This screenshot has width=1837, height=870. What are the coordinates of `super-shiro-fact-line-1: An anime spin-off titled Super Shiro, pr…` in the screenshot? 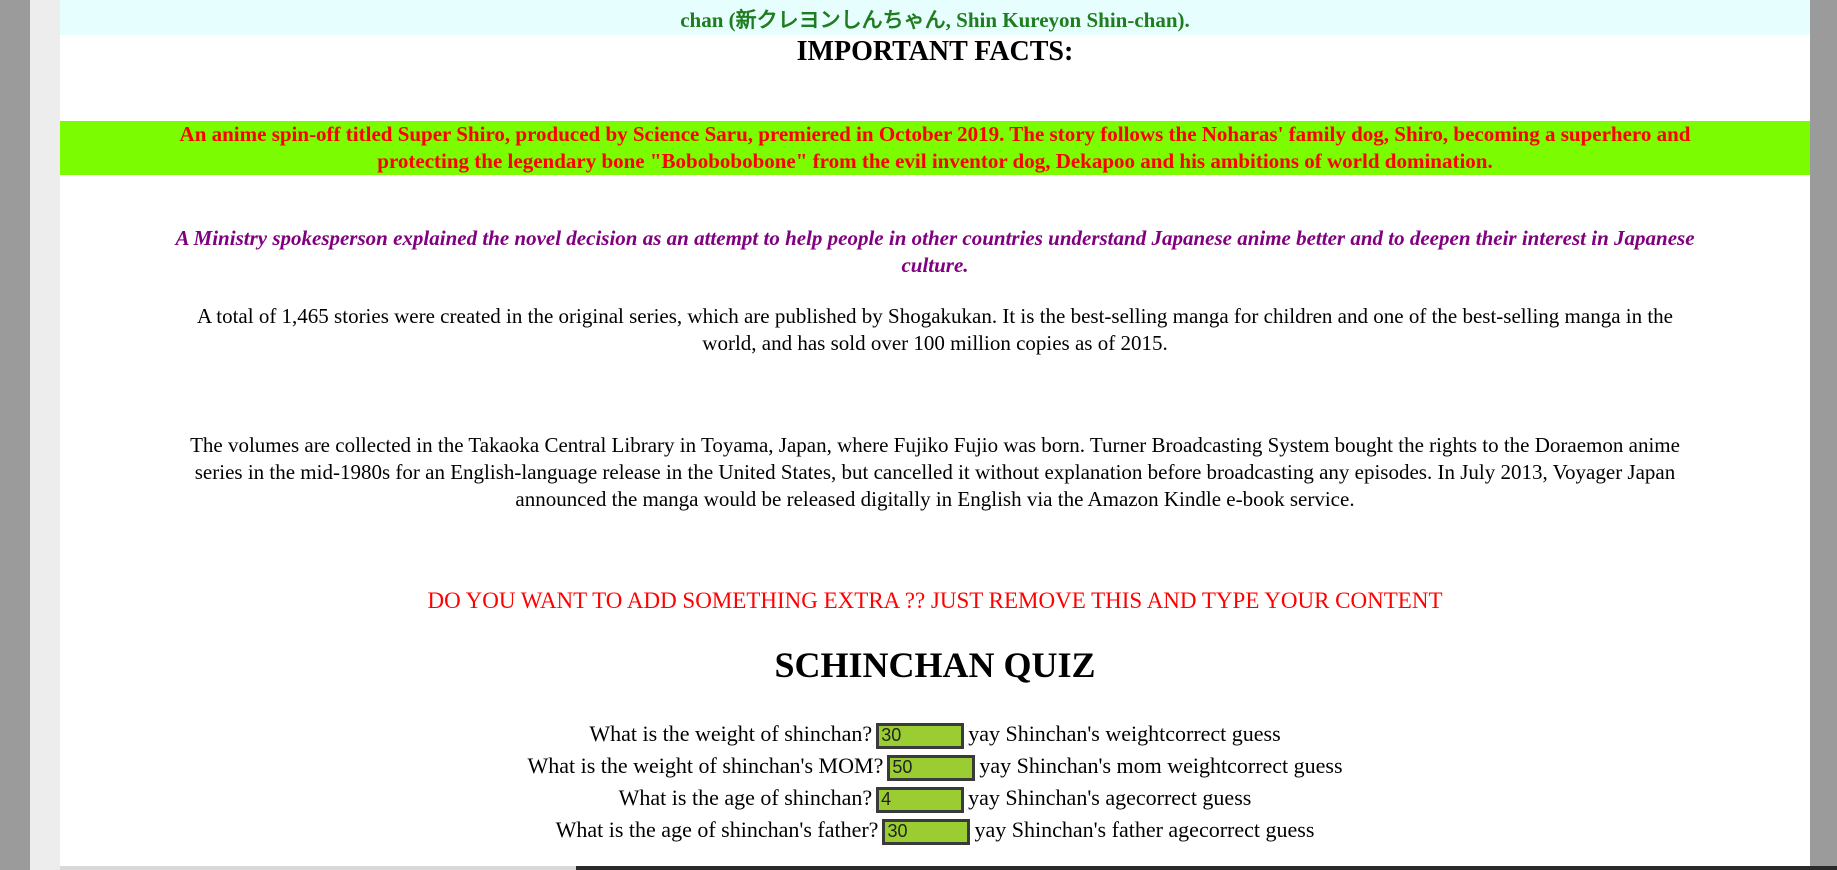 It's located at (935, 134).